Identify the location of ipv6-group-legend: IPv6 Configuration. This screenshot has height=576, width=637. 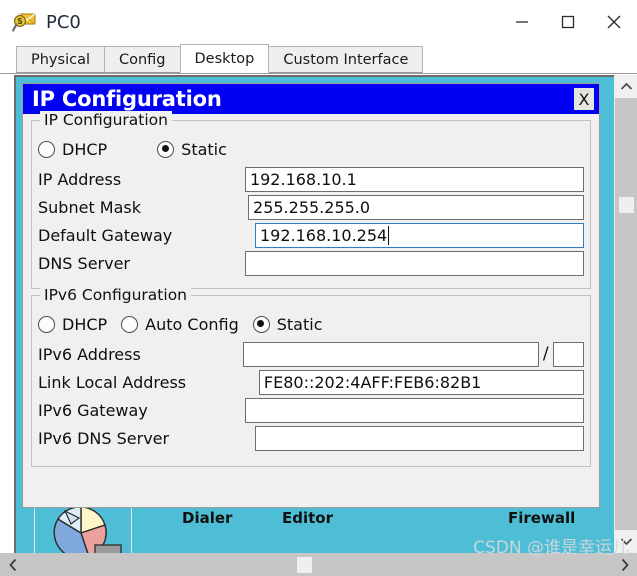
(115, 295).